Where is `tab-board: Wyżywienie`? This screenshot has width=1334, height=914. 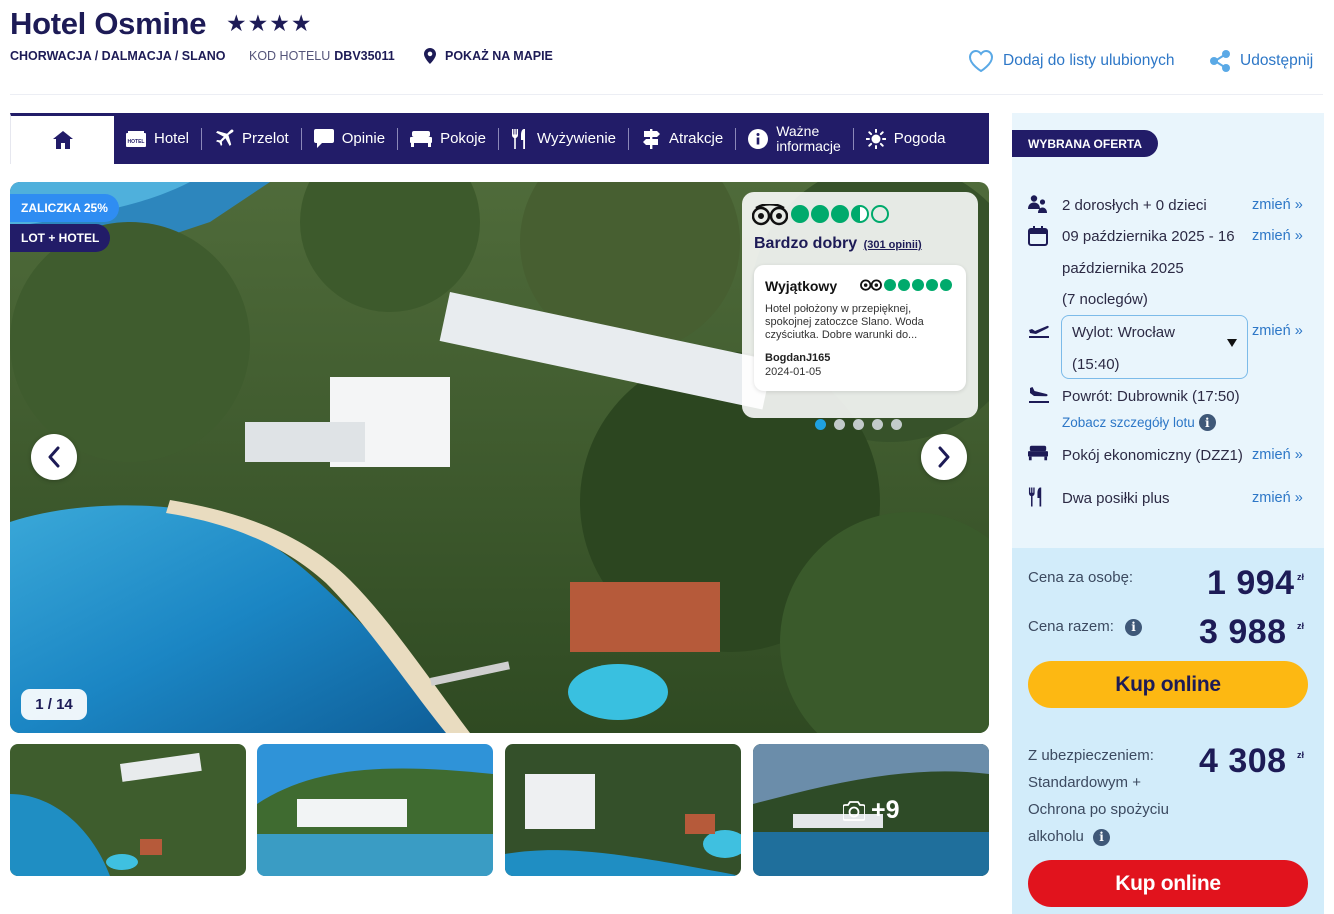 tab-board: Wyżywienie is located at coordinates (563, 138).